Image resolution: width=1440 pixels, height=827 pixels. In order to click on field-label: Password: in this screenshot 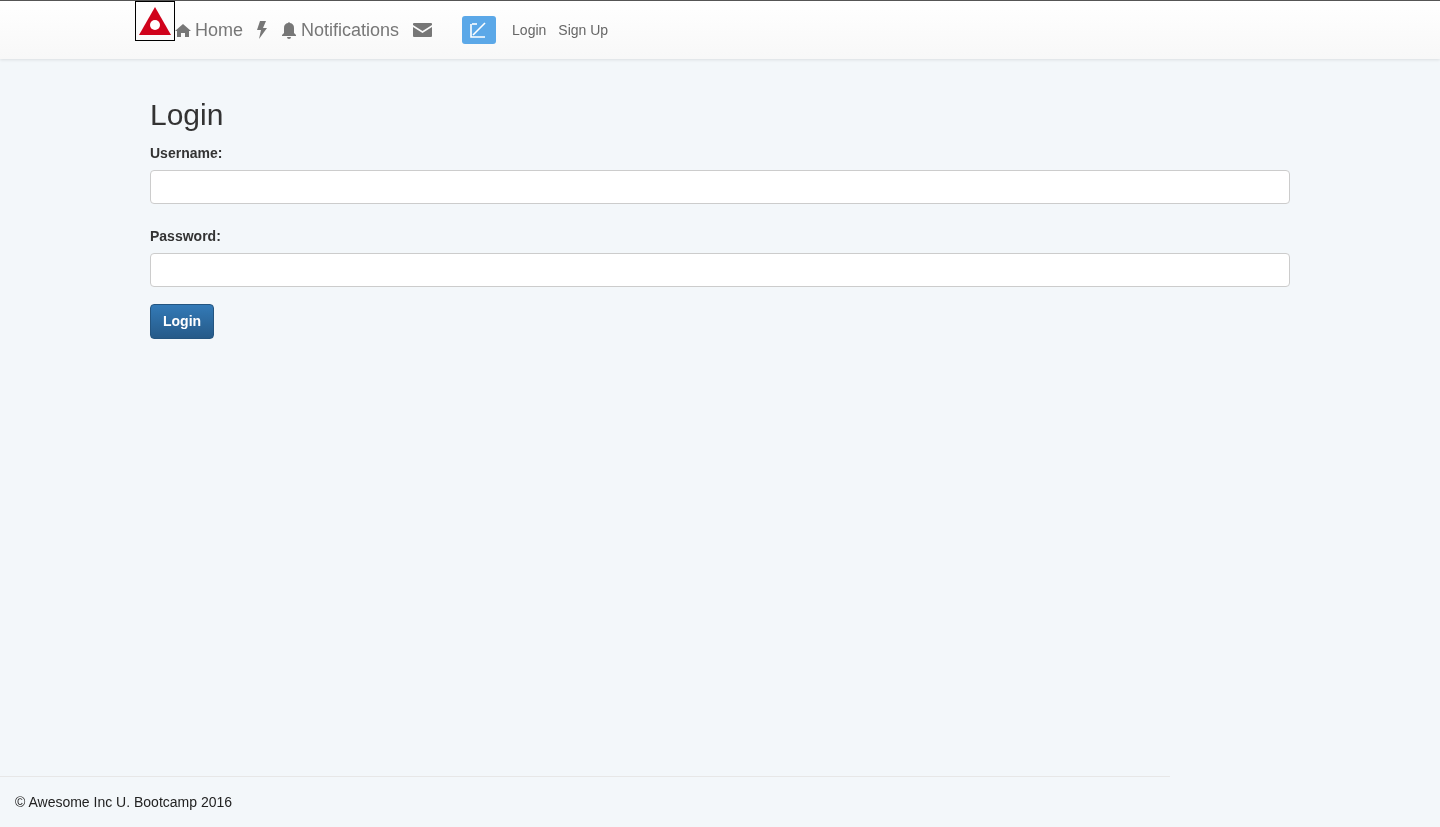, I will do `click(186, 236)`.